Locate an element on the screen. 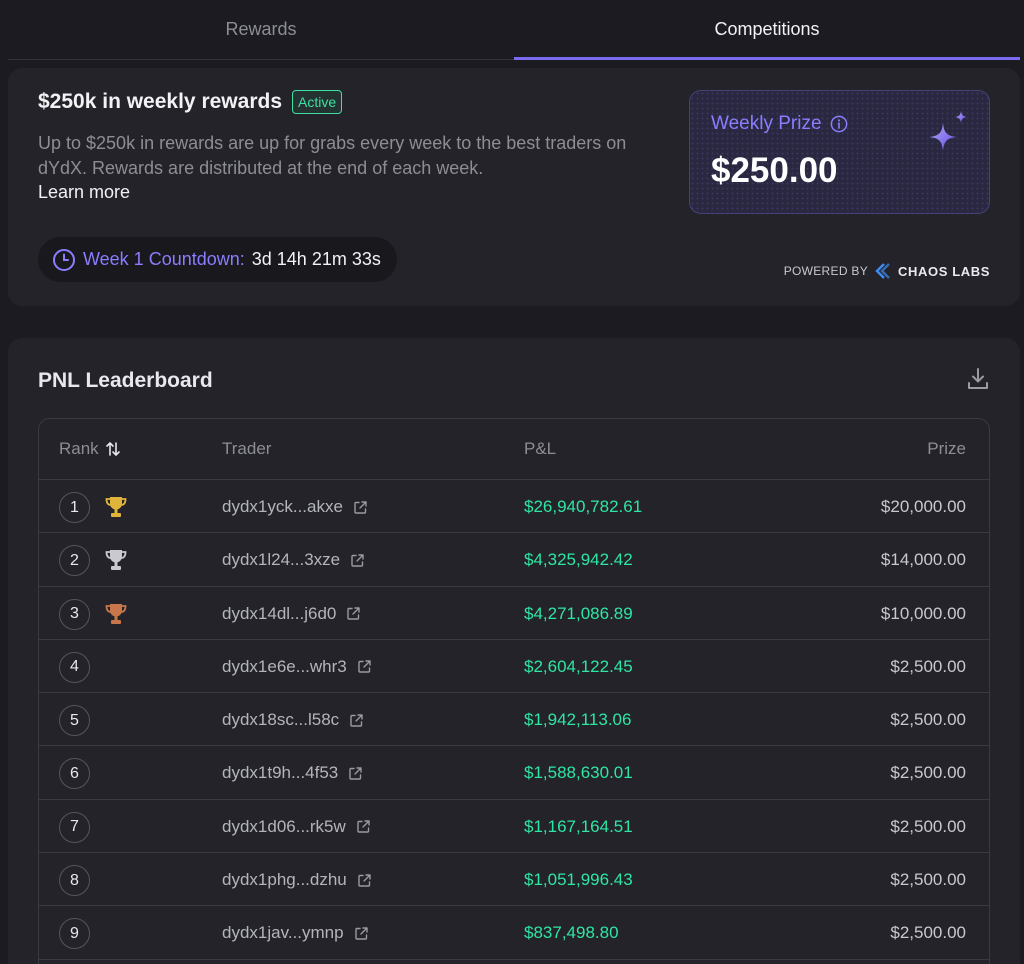 This screenshot has height=964, width=1024. info-icon is located at coordinates (839, 124).